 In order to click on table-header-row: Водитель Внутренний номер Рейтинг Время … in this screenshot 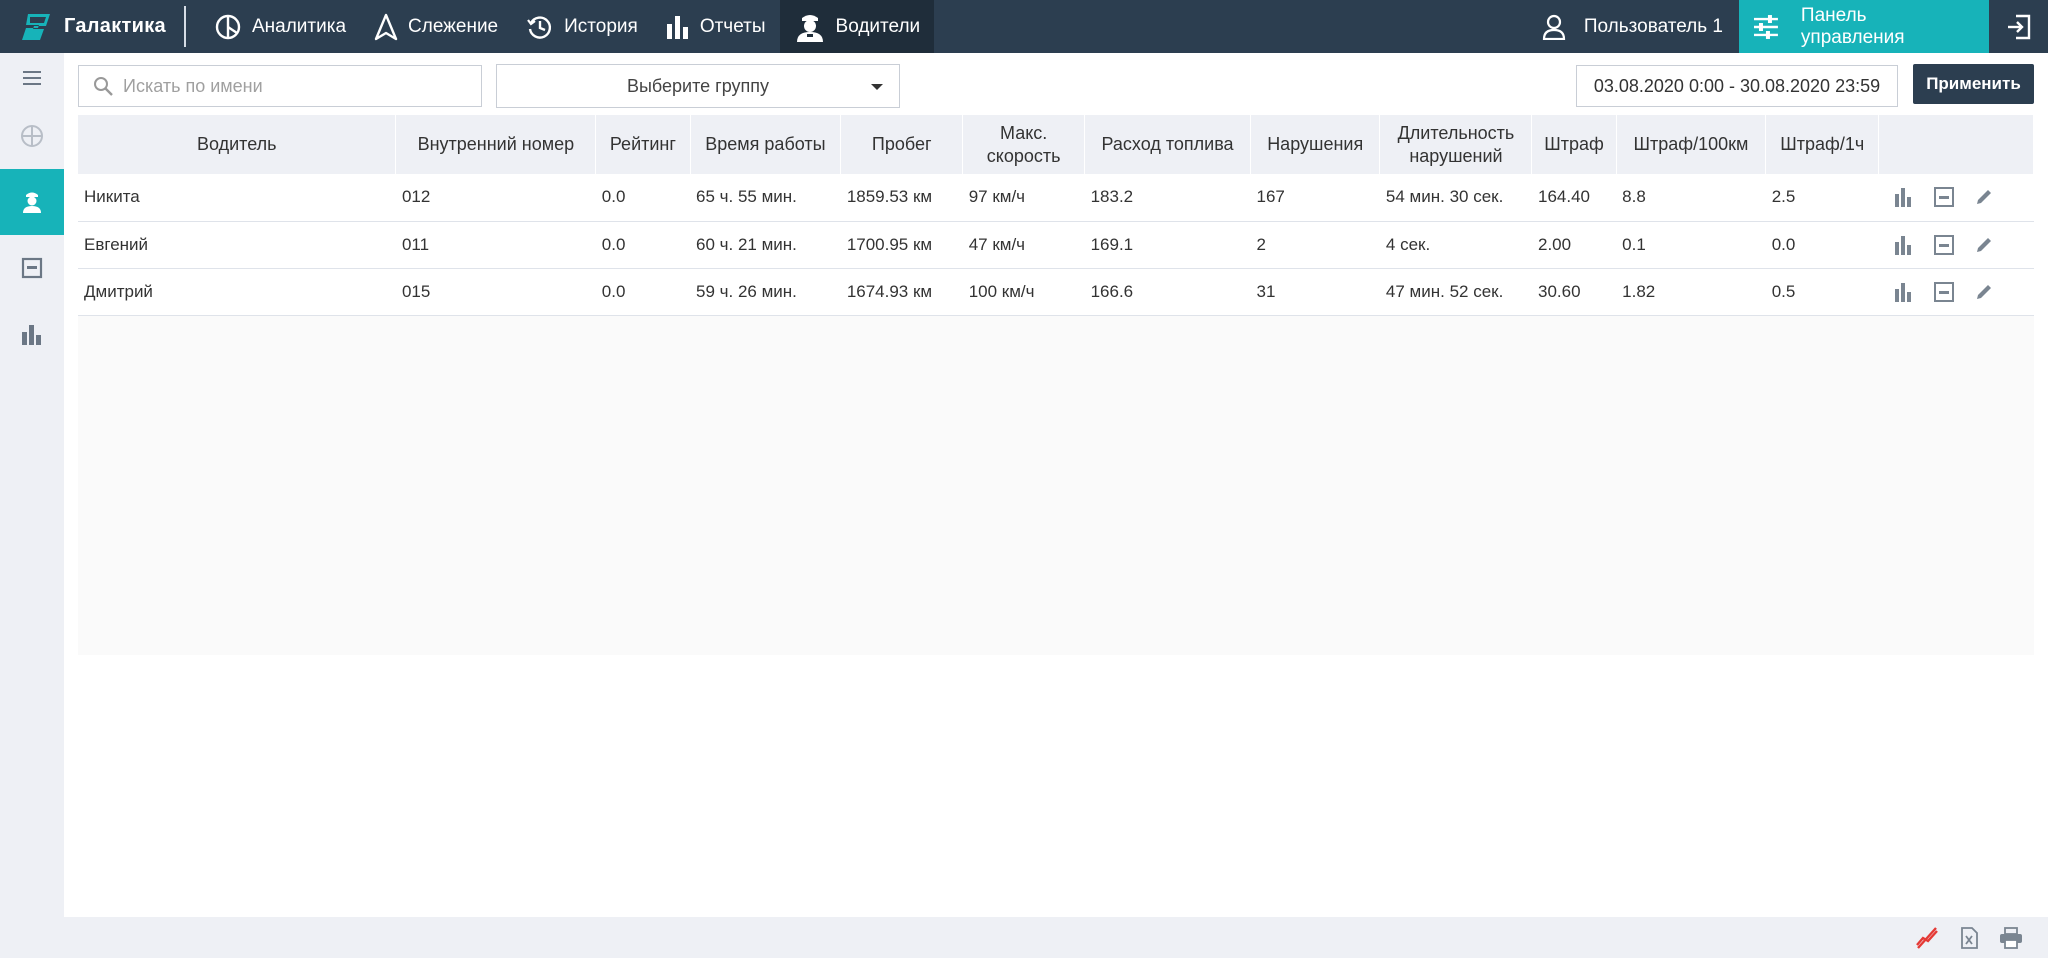, I will do `click(1056, 144)`.